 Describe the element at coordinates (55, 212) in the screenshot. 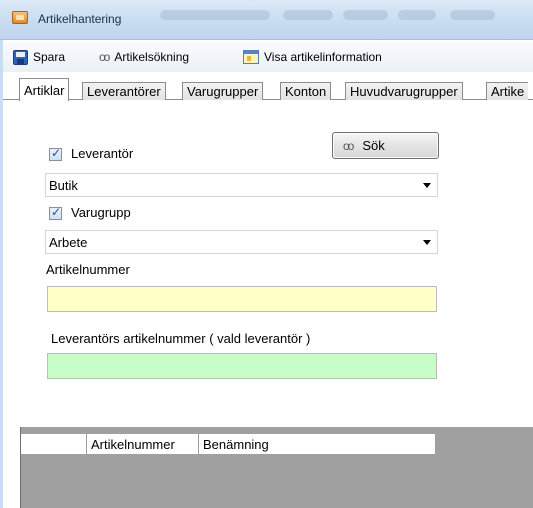

I see `group-checkbox` at that location.